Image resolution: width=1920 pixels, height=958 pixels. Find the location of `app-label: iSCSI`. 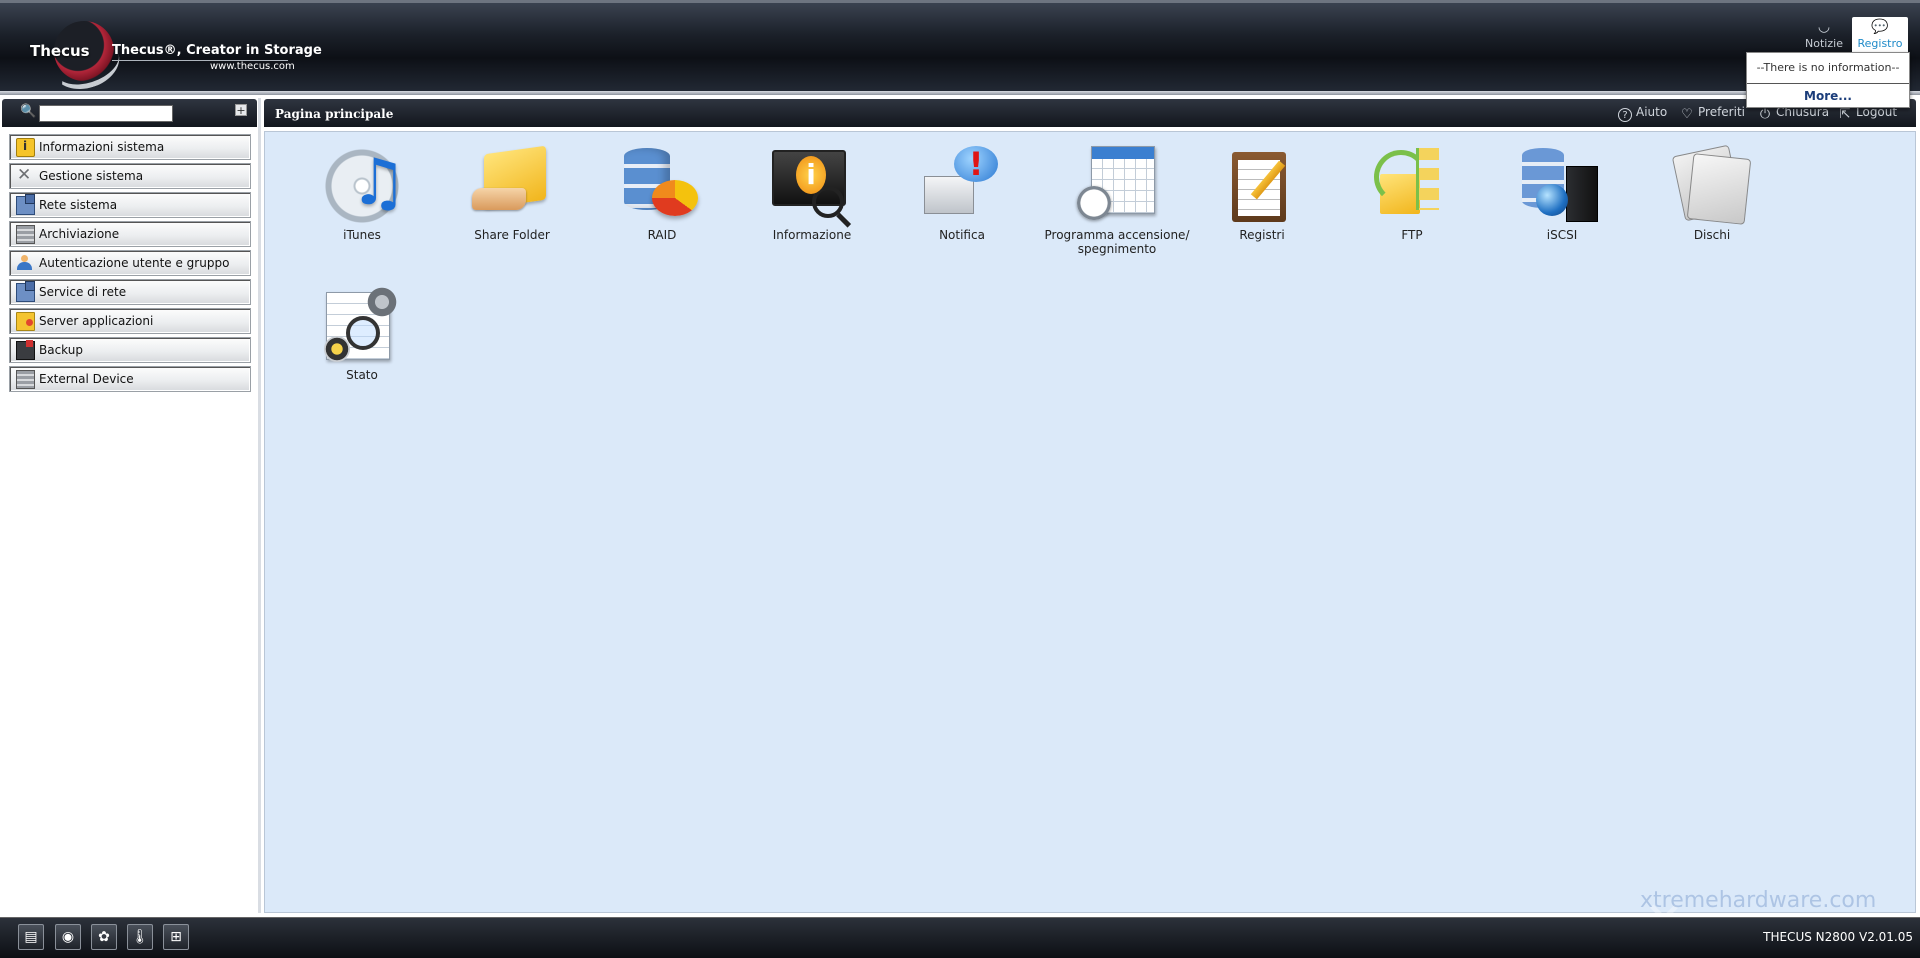

app-label: iSCSI is located at coordinates (1562, 235).